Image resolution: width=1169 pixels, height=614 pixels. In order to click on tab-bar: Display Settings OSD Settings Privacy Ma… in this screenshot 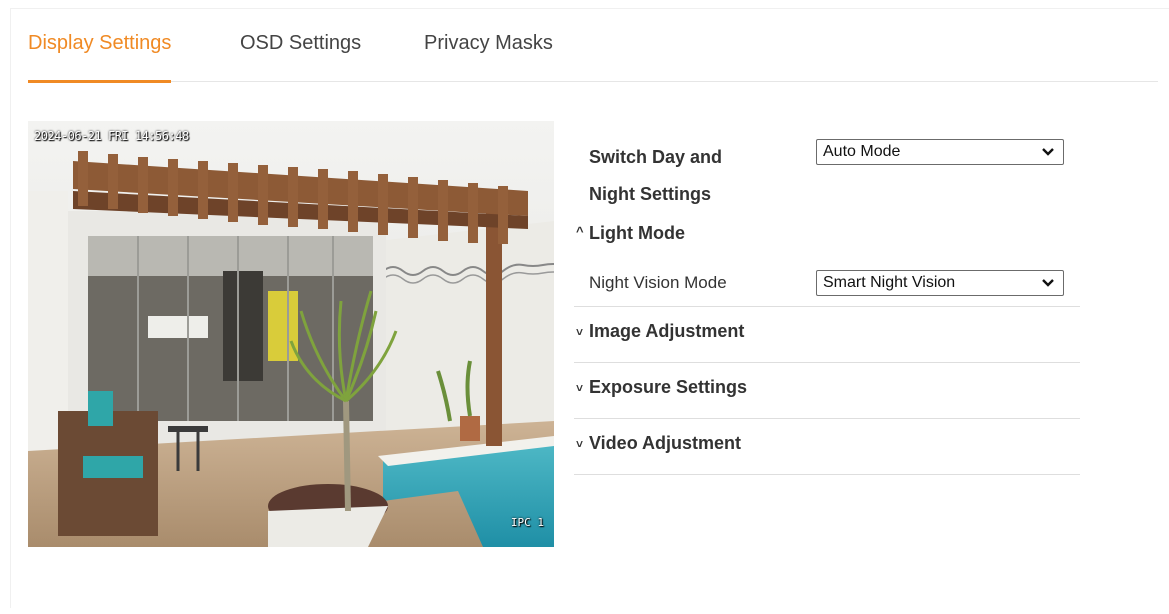, I will do `click(593, 53)`.